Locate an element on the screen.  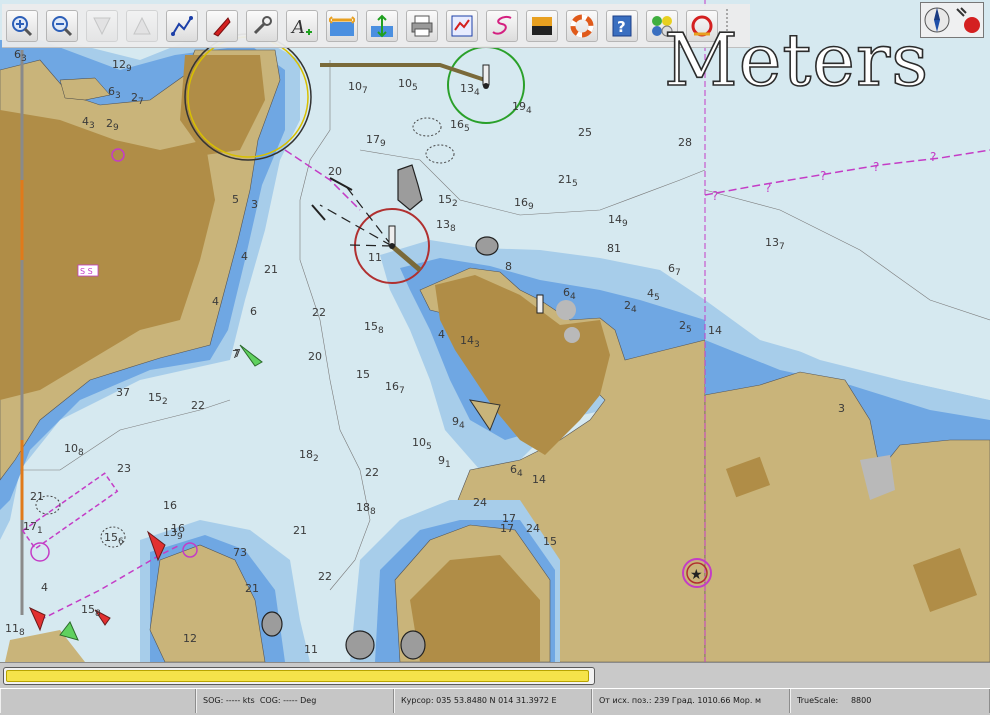
zoom-in-button is located at coordinates (22, 25).